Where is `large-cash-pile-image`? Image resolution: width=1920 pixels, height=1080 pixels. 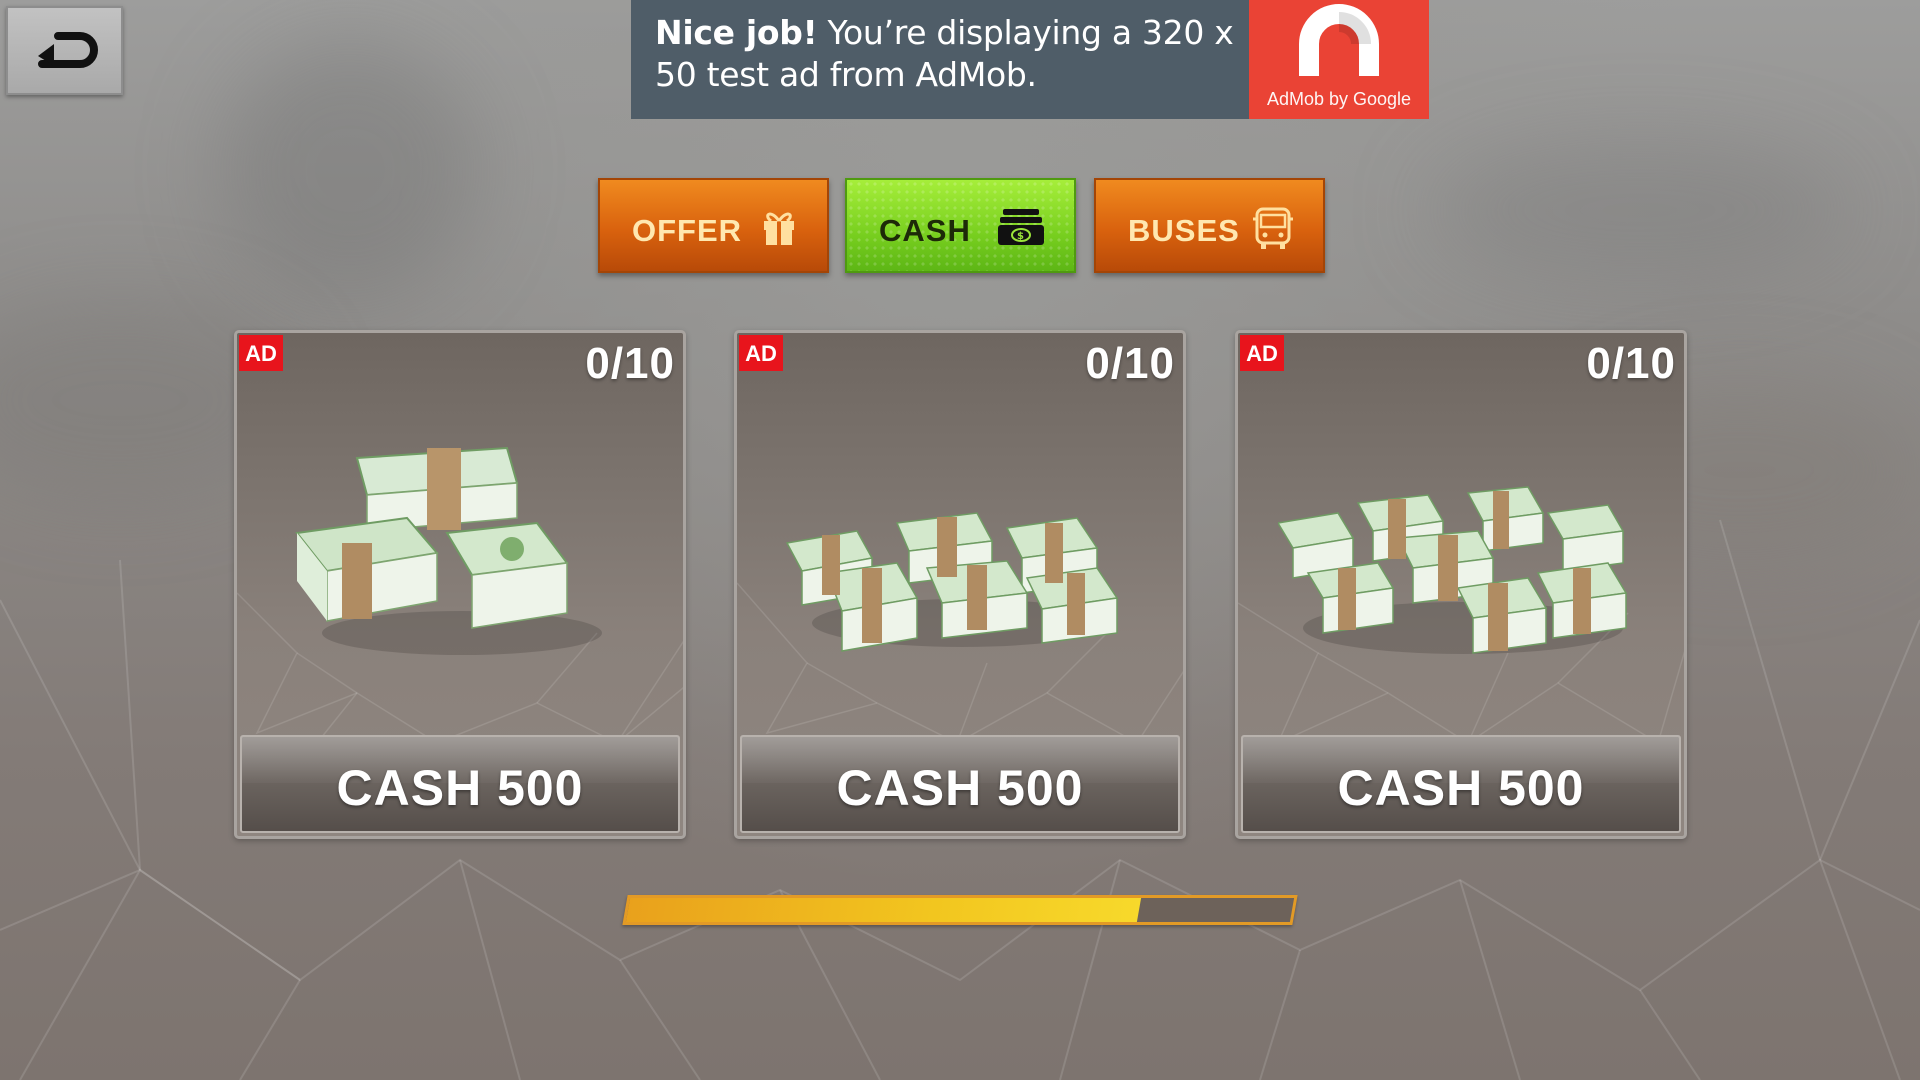 large-cash-pile-image is located at coordinates (1453, 570).